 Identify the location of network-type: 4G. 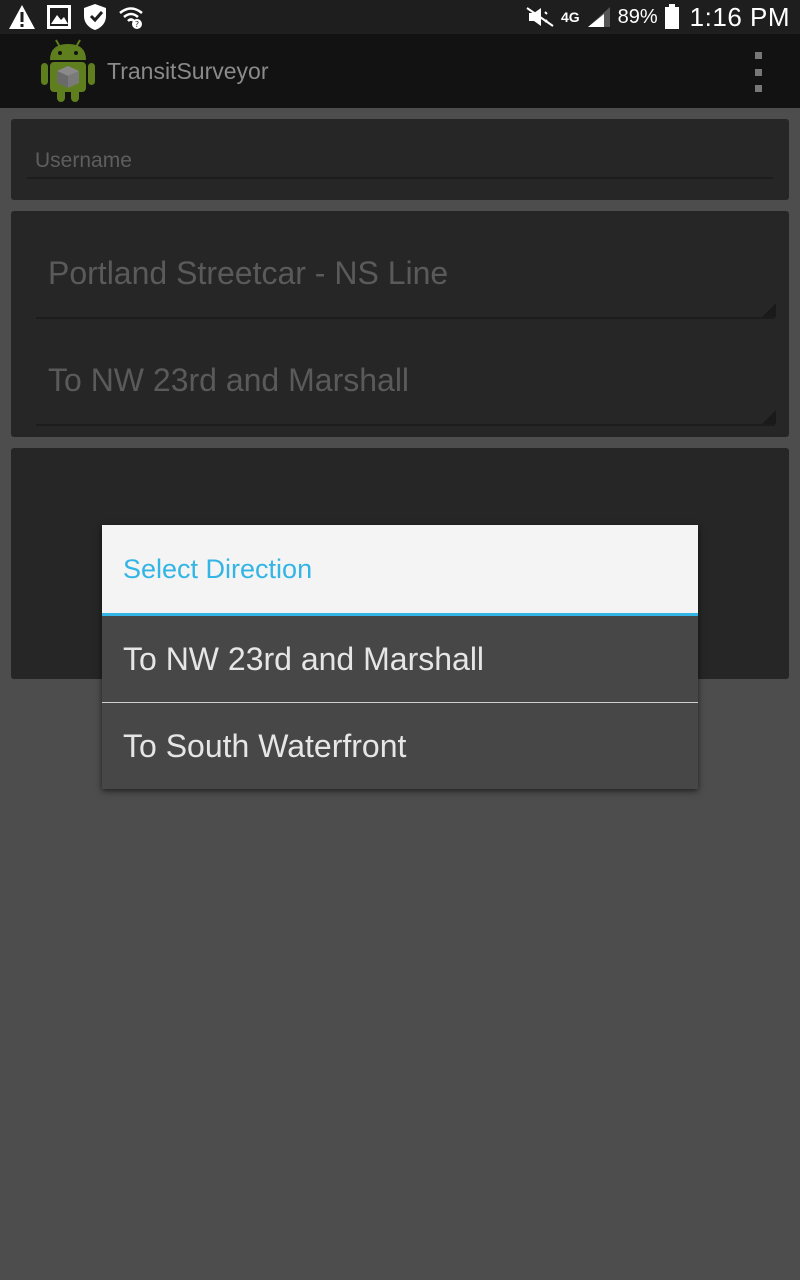
(570, 17).